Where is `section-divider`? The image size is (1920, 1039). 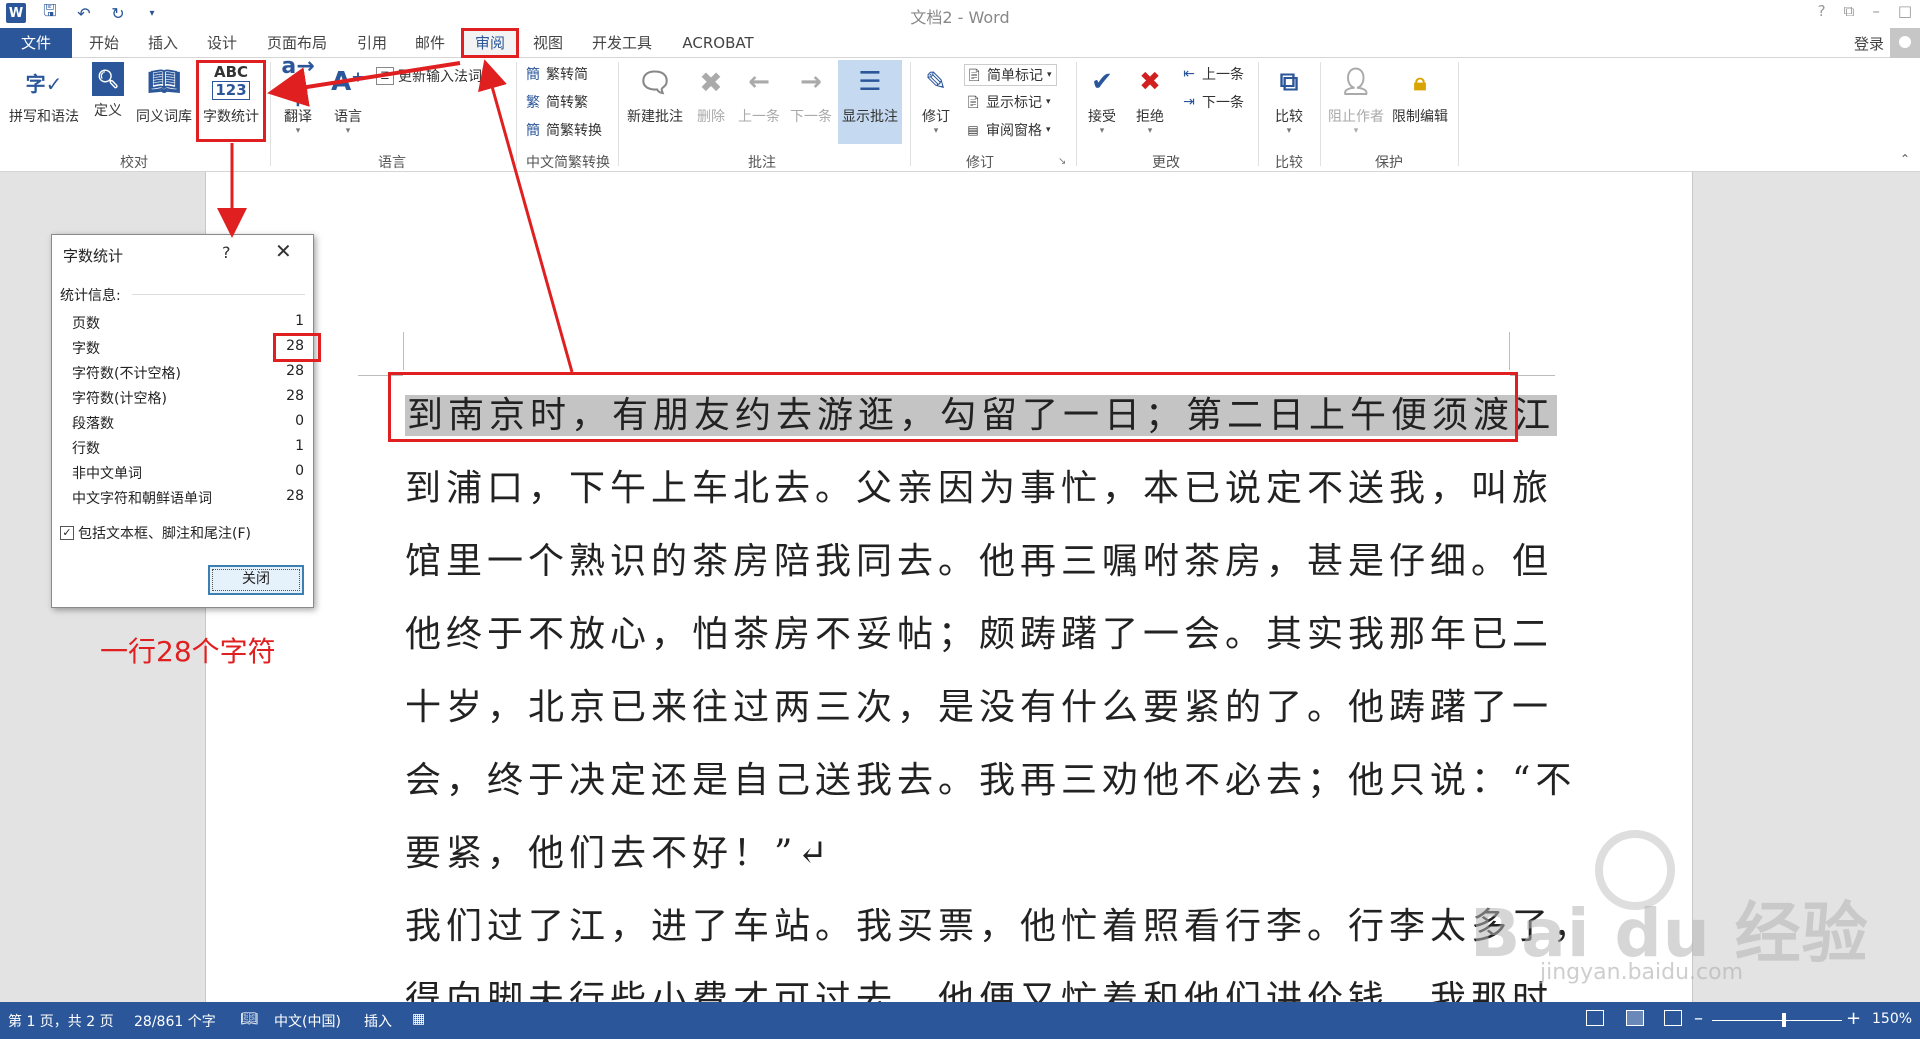
section-divider is located at coordinates (218, 294).